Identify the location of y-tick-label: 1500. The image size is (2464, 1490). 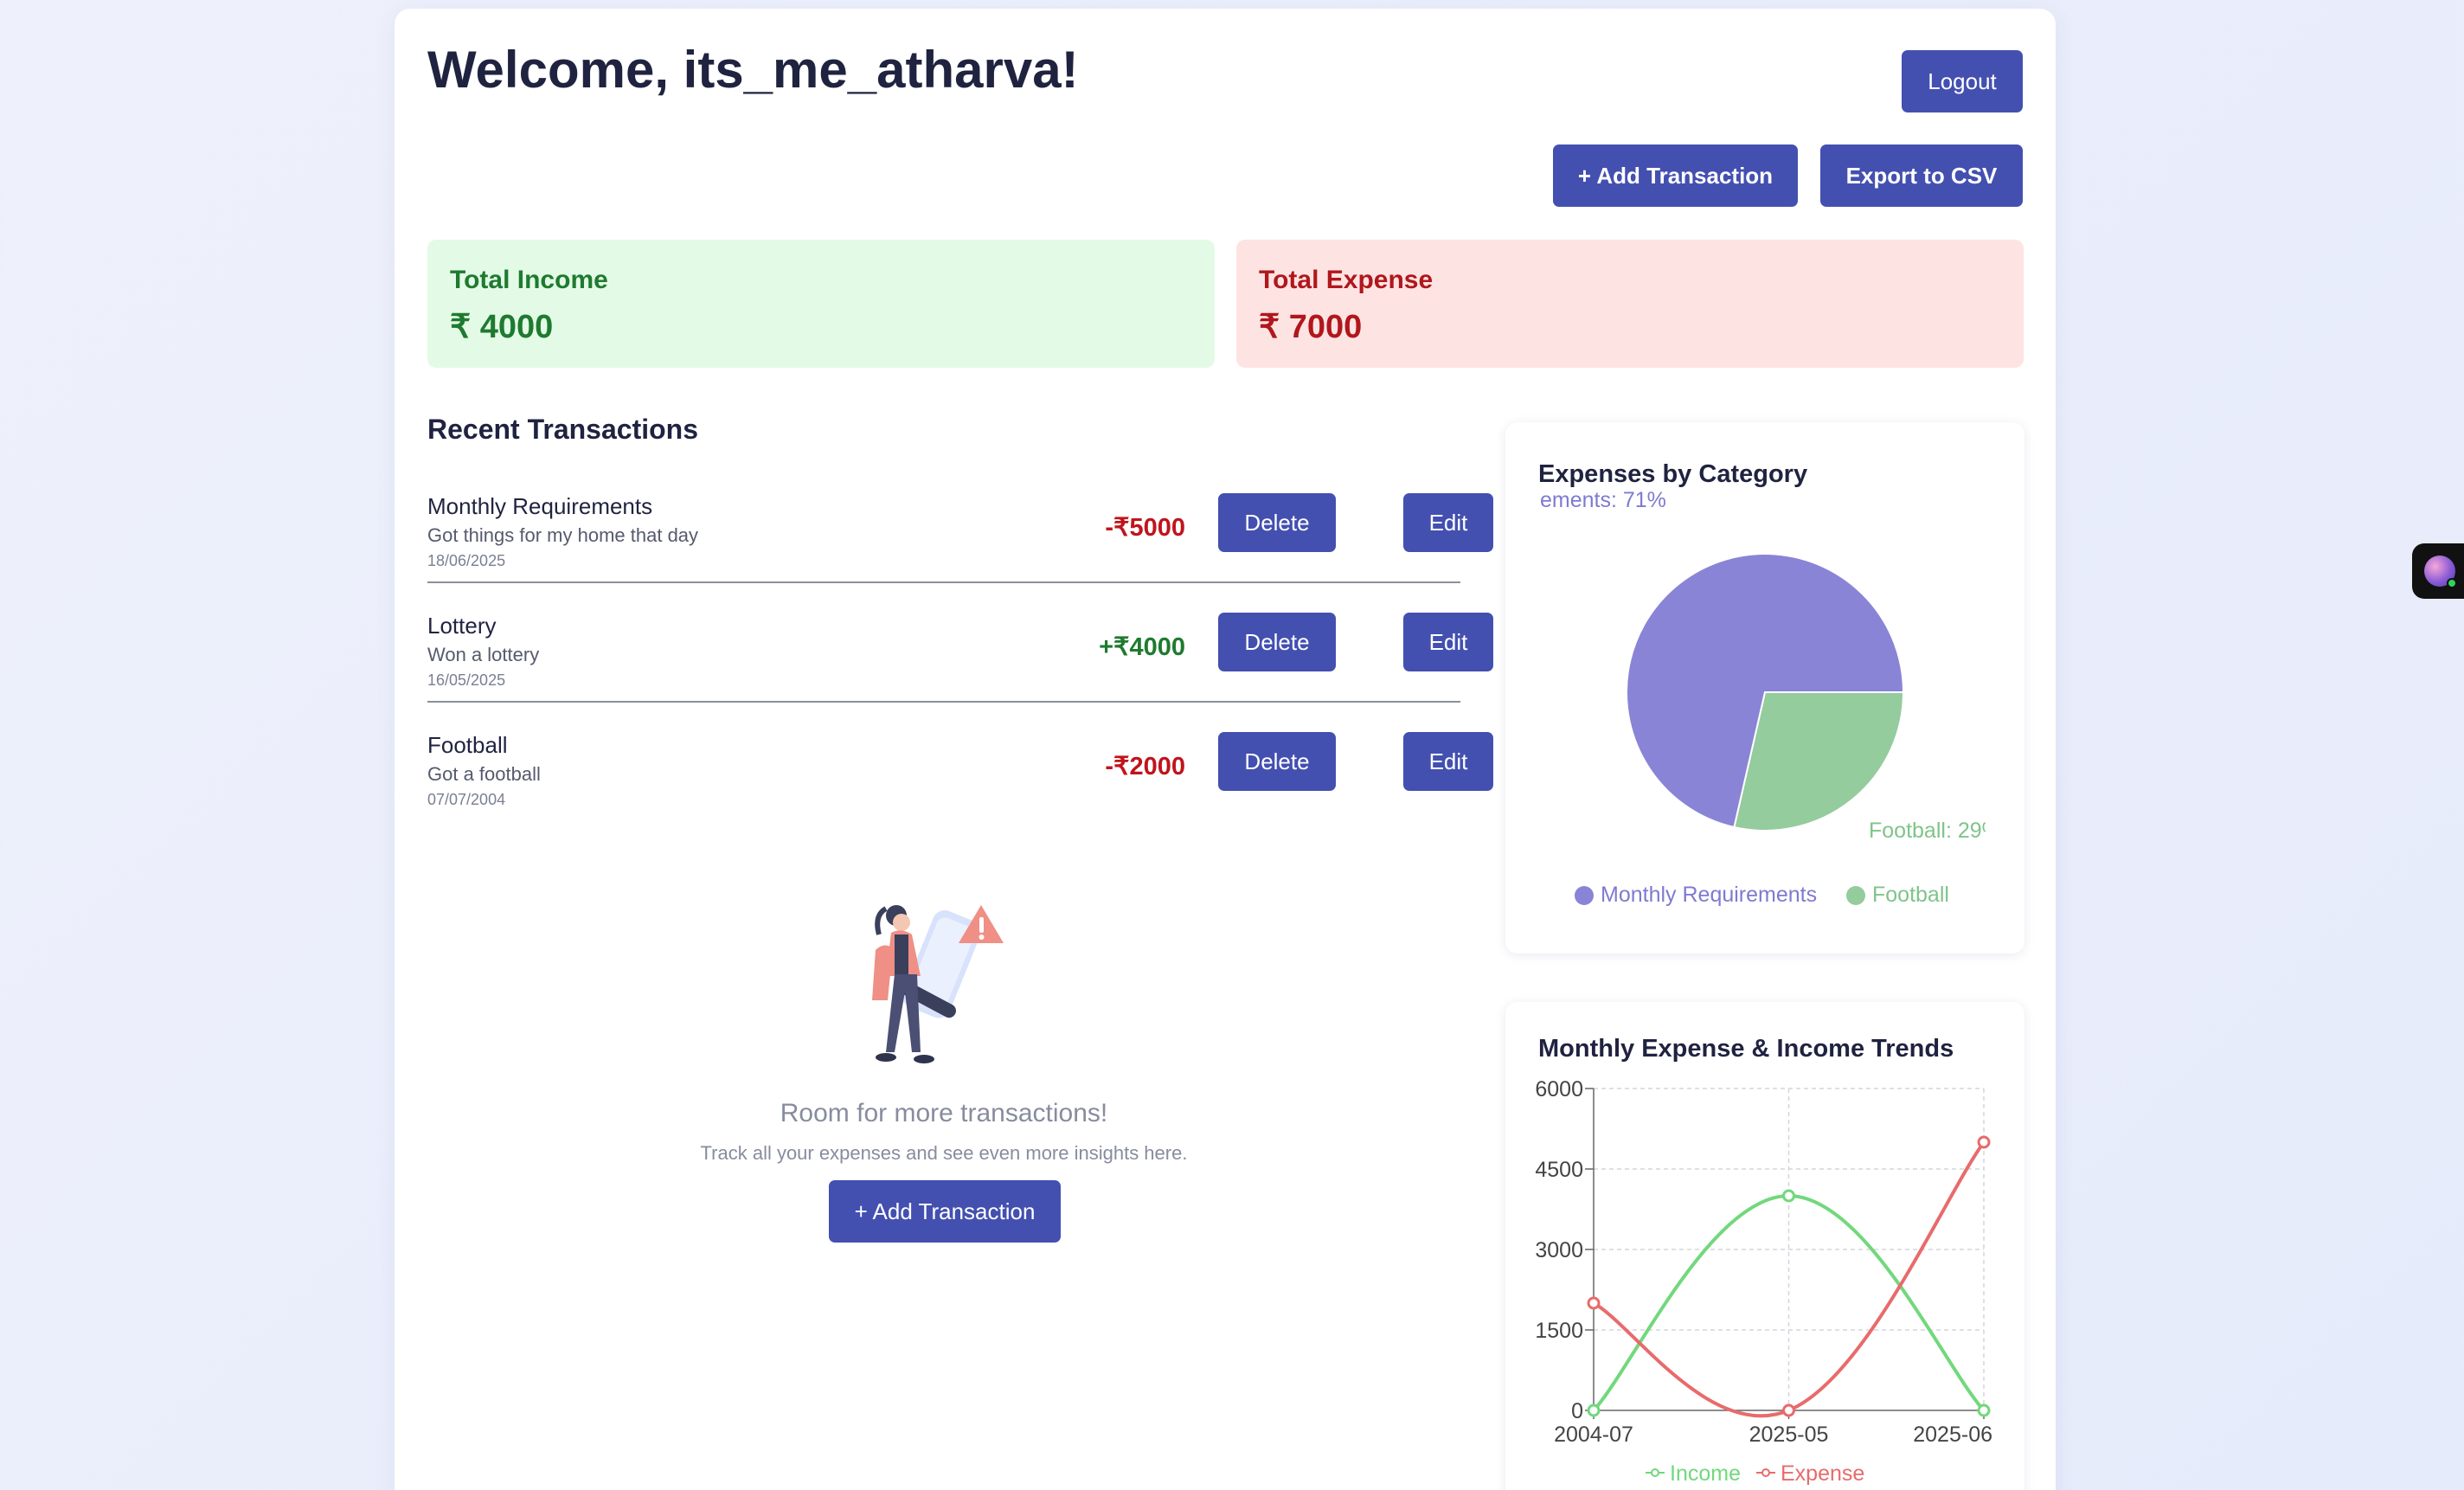
(1559, 1331).